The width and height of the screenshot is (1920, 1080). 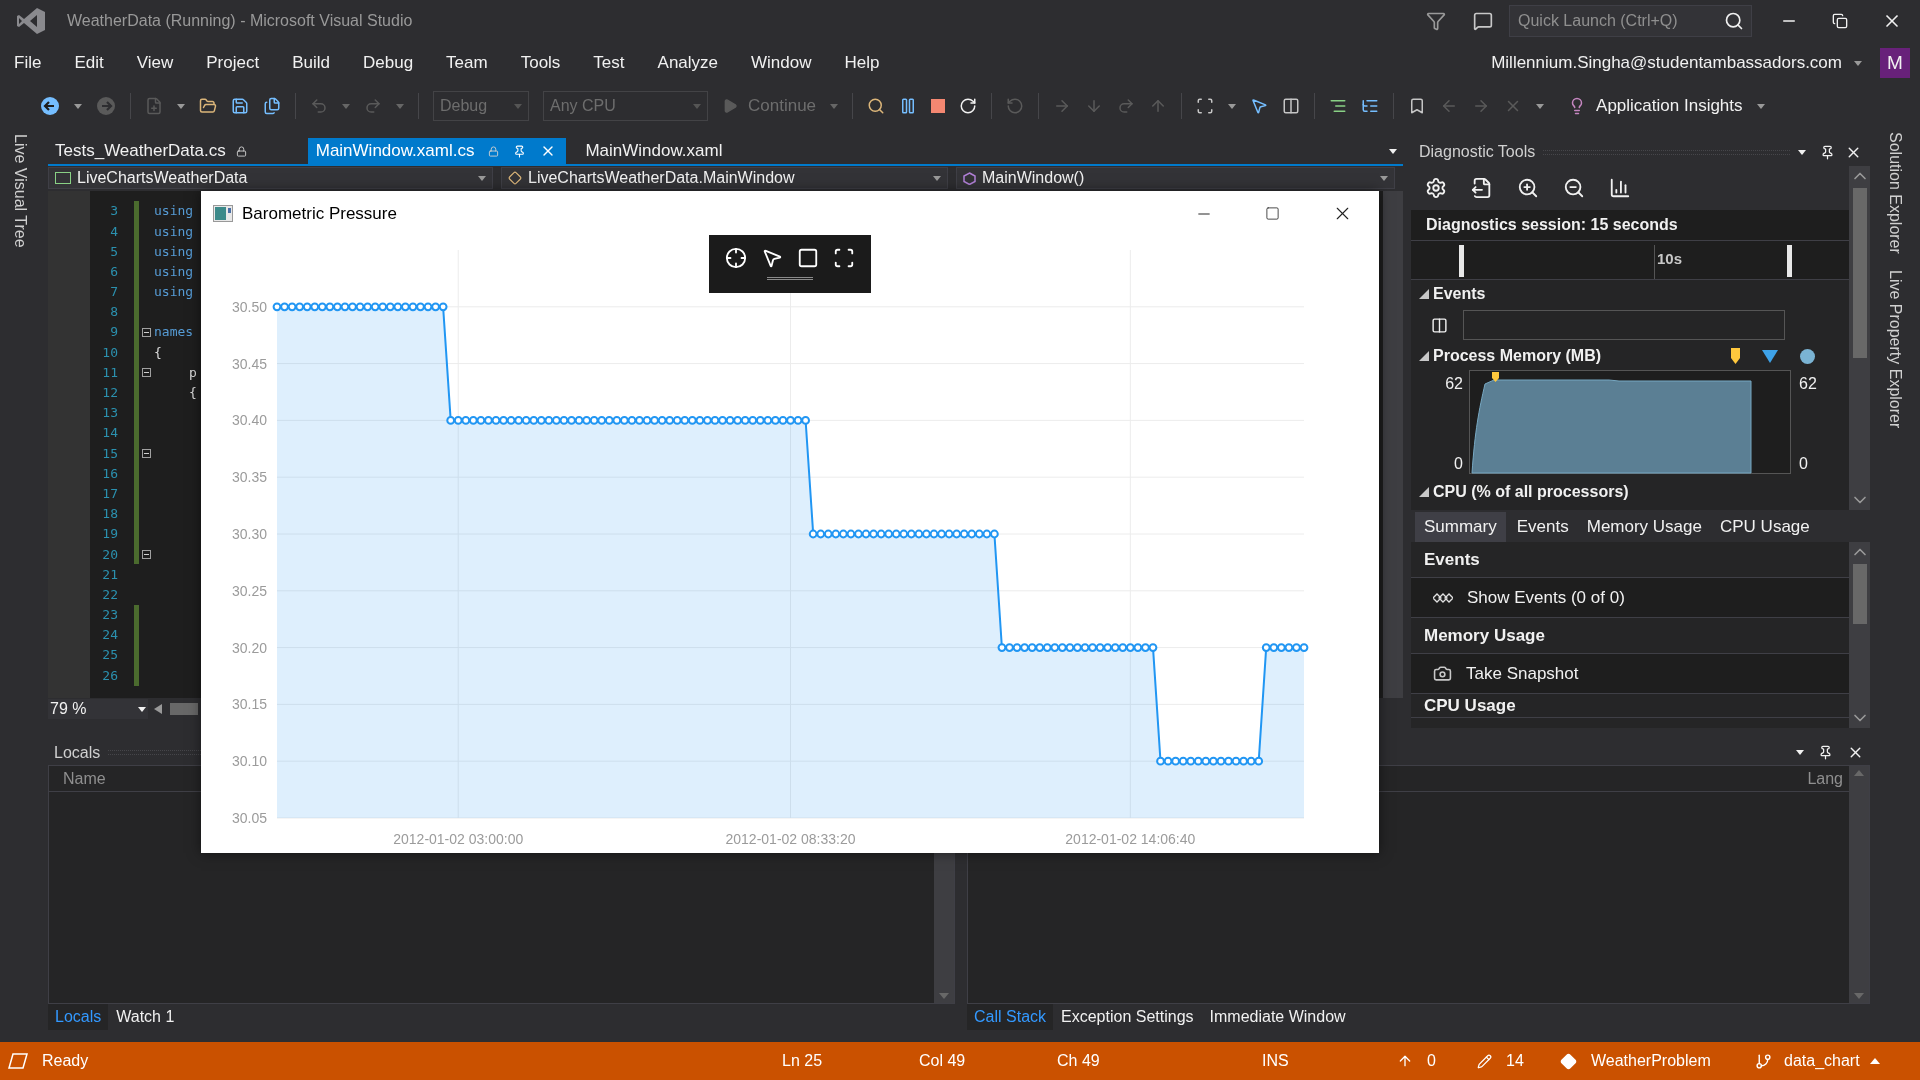 I want to click on line-number: 9, so click(x=113, y=332).